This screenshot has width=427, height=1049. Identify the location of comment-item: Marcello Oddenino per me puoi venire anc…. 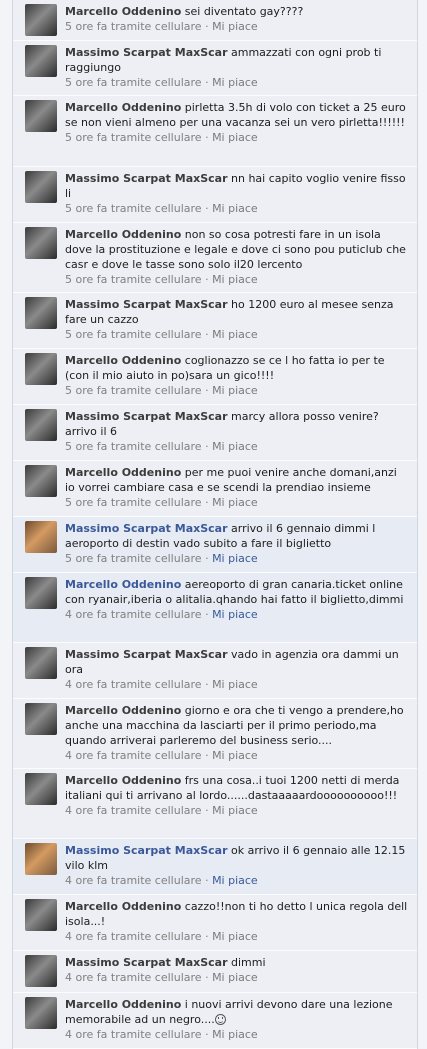
(215, 489).